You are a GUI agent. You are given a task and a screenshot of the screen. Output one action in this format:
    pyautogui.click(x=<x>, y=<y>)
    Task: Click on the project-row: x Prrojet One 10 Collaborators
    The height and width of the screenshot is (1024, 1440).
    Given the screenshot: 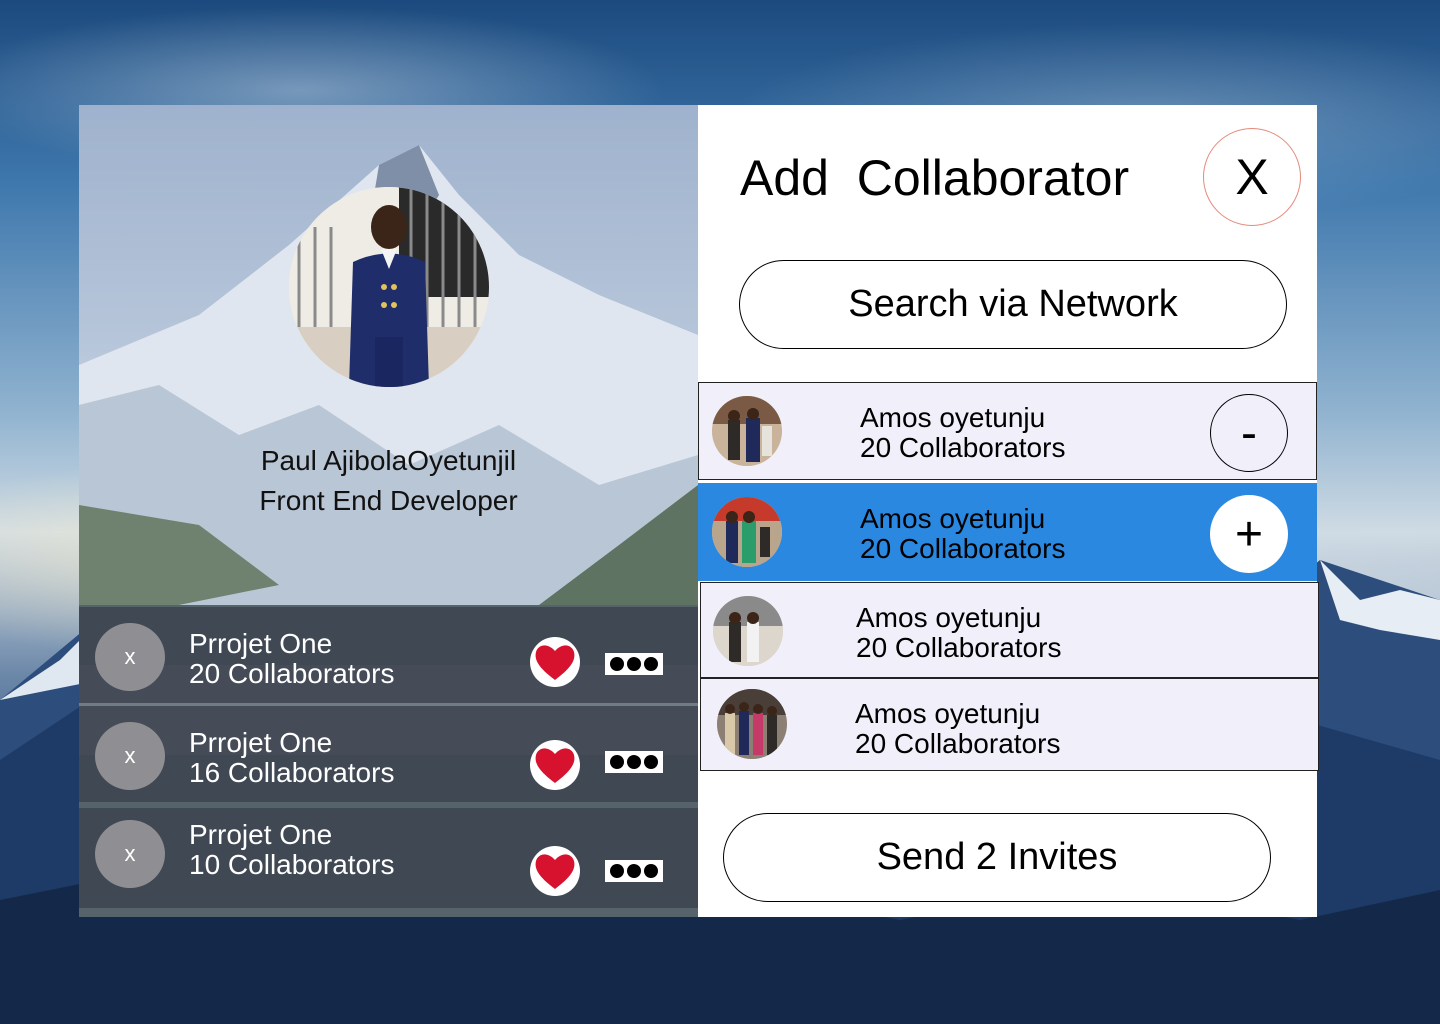 What is the action you would take?
    pyautogui.click(x=388, y=858)
    